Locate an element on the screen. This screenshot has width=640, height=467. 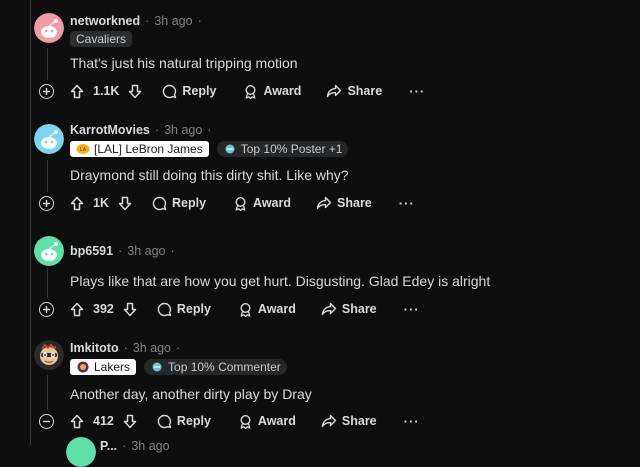
comment-text: Another day, another dirty play by Dray is located at coordinates (191, 394).